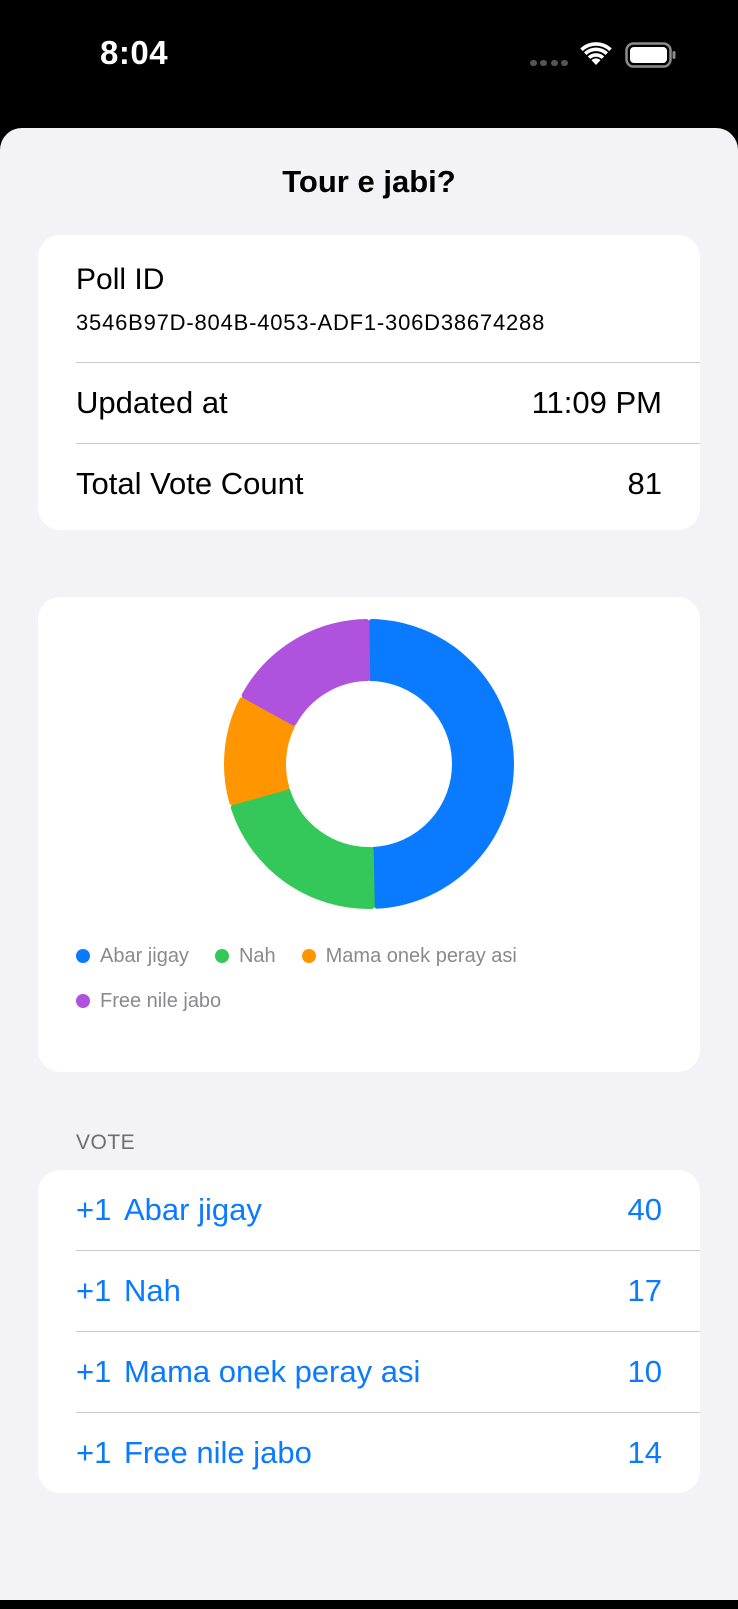 The width and height of the screenshot is (738, 1609). Describe the element at coordinates (644, 1371) in the screenshot. I see `vote-count: 10` at that location.